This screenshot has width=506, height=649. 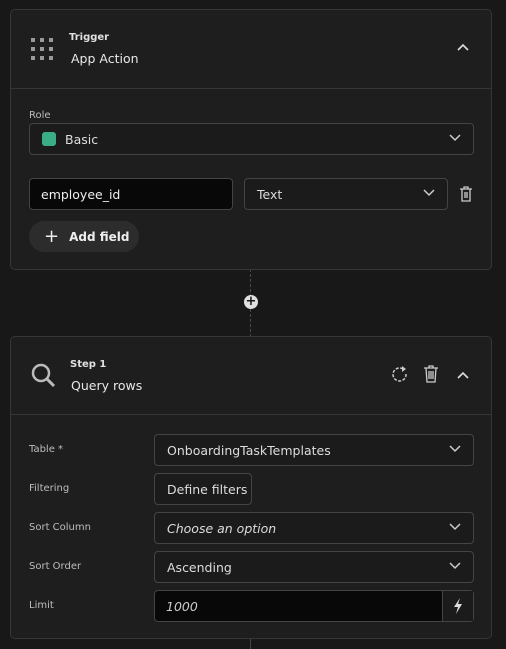 What do you see at coordinates (40, 115) in the screenshot?
I see `role-label: Role` at bounding box center [40, 115].